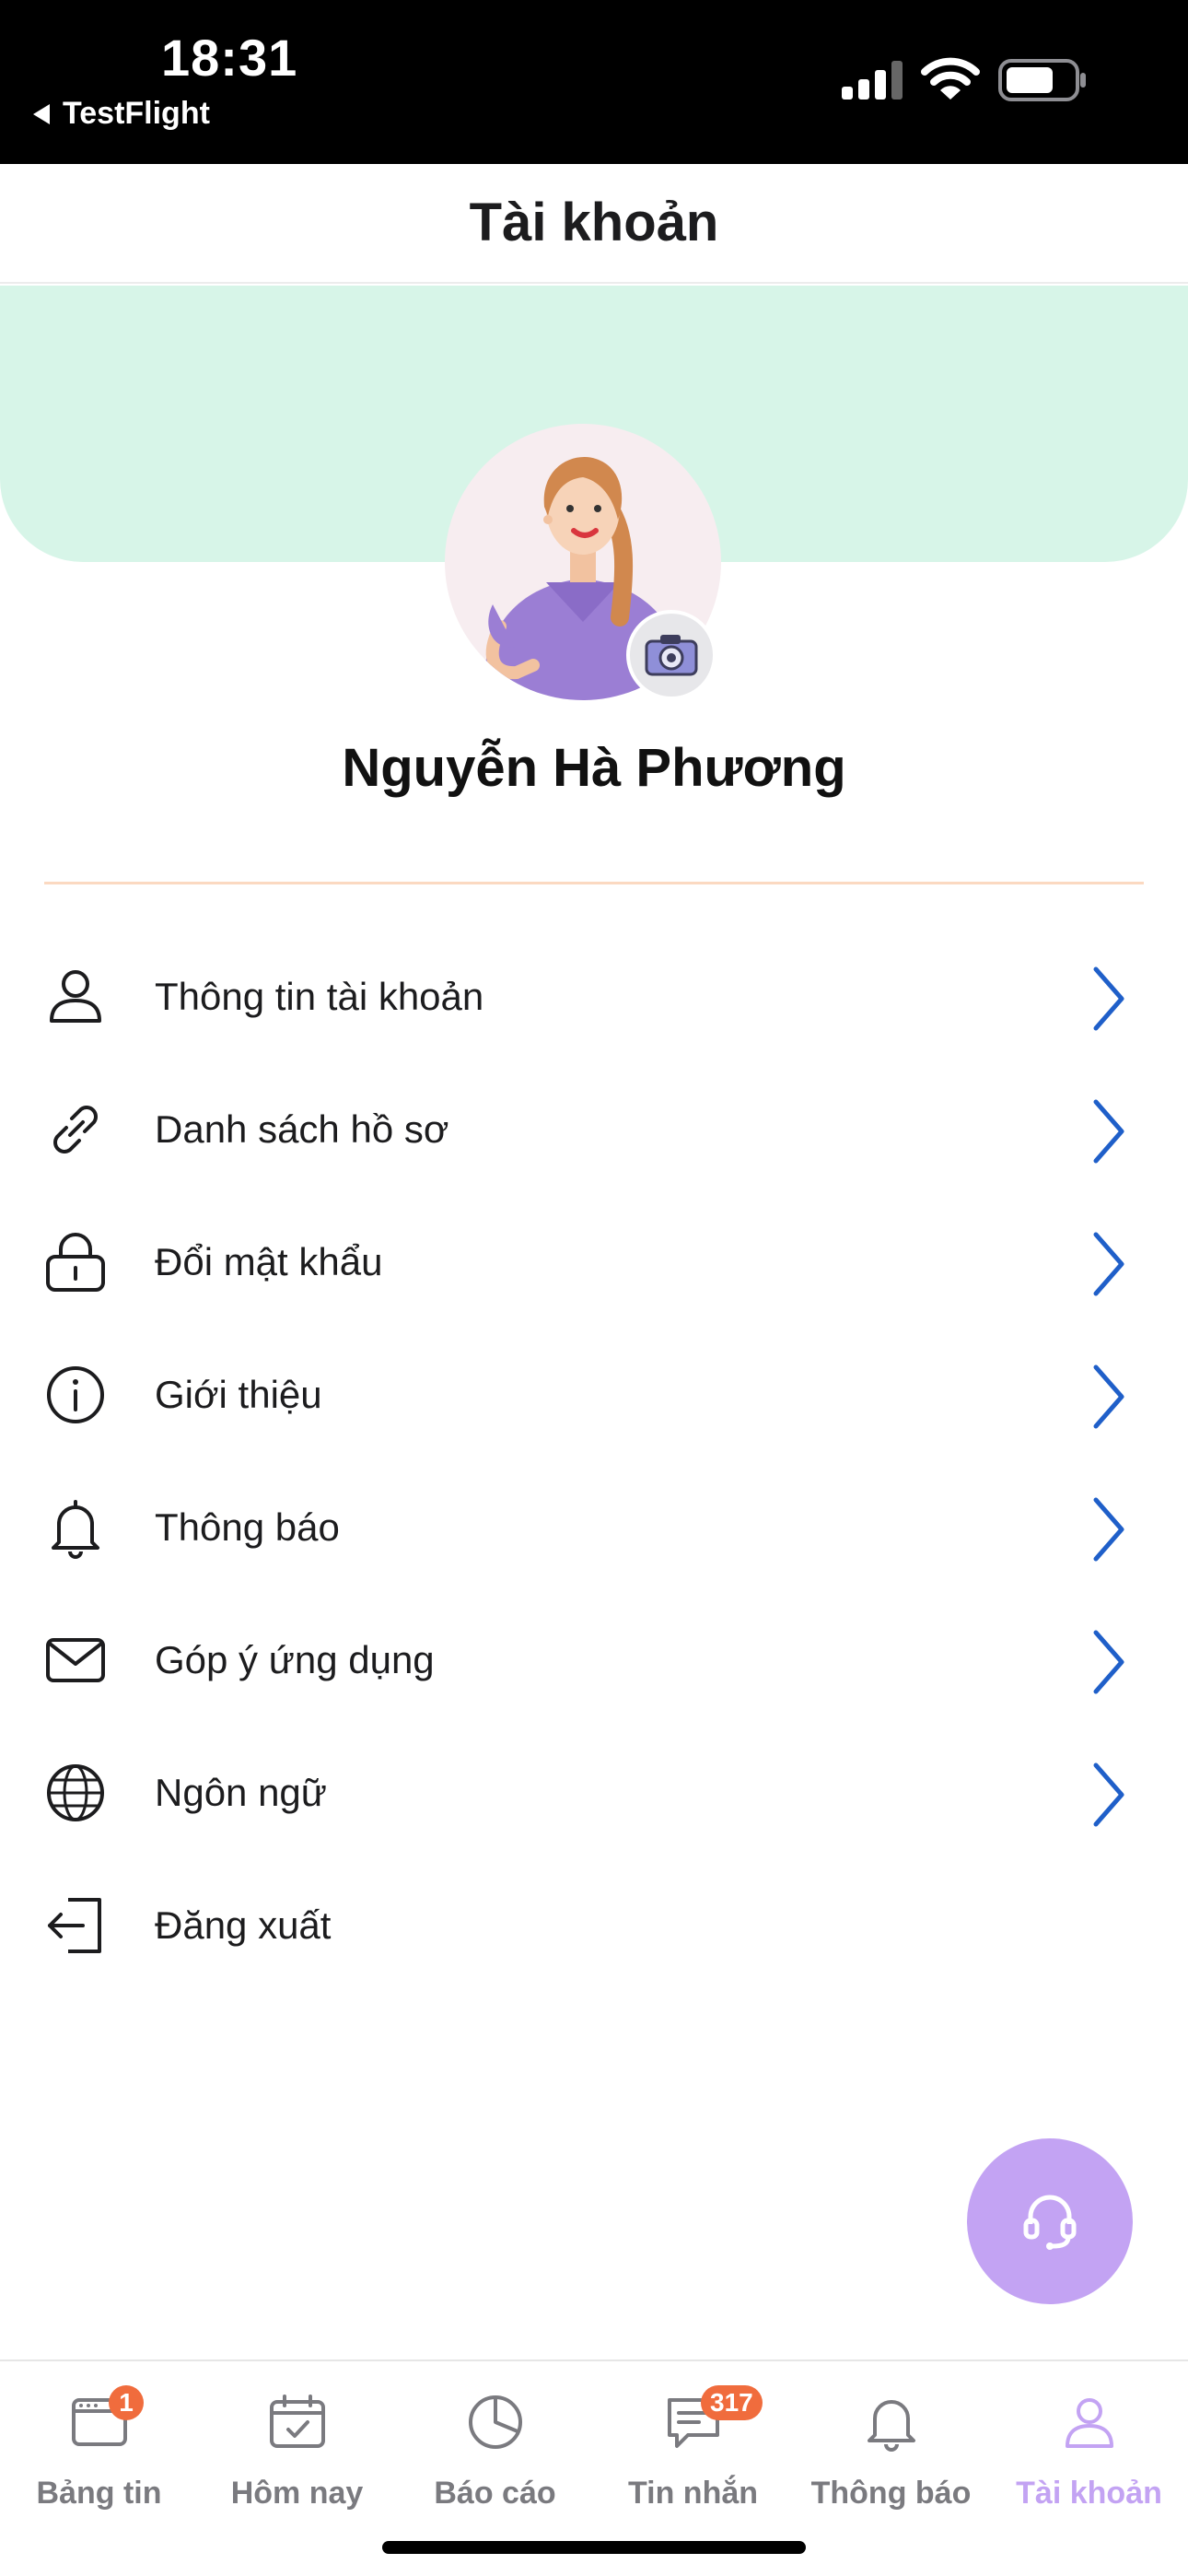 The height and width of the screenshot is (2576, 1188). Describe the element at coordinates (41, 113) in the screenshot. I see `back-triangle-icon` at that location.